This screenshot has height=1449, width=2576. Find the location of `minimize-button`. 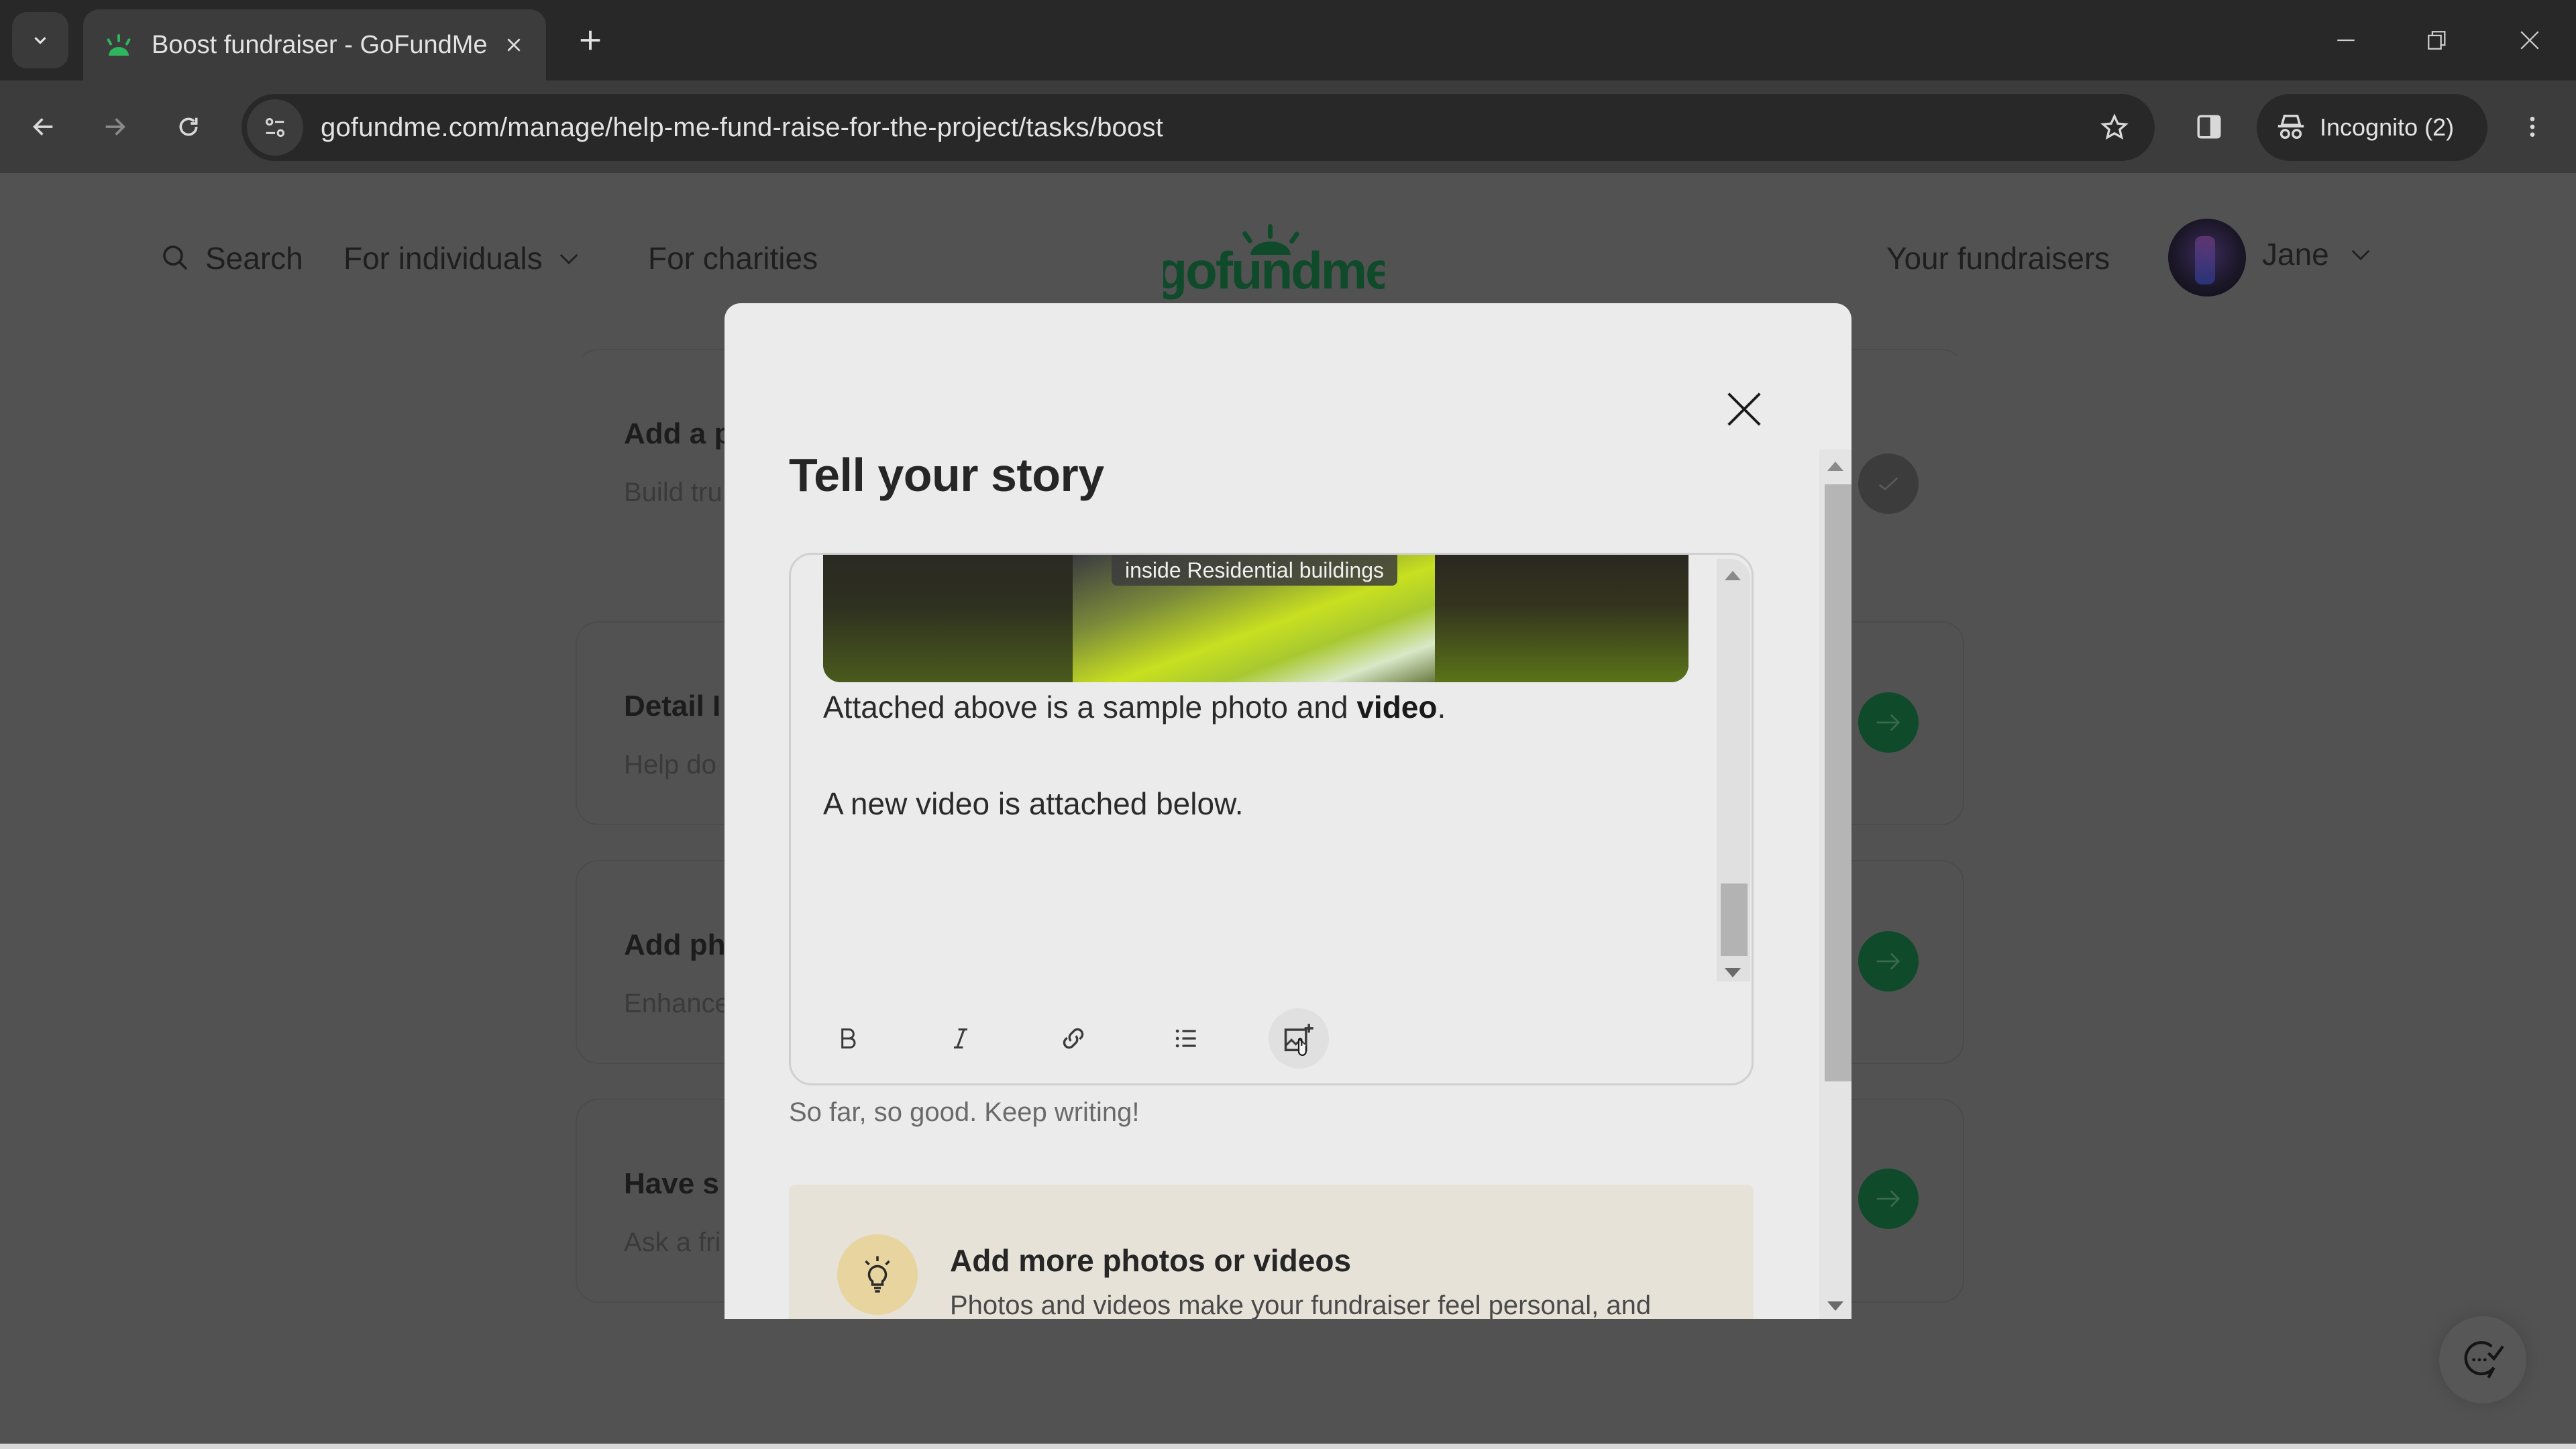

minimize-button is located at coordinates (2346, 40).